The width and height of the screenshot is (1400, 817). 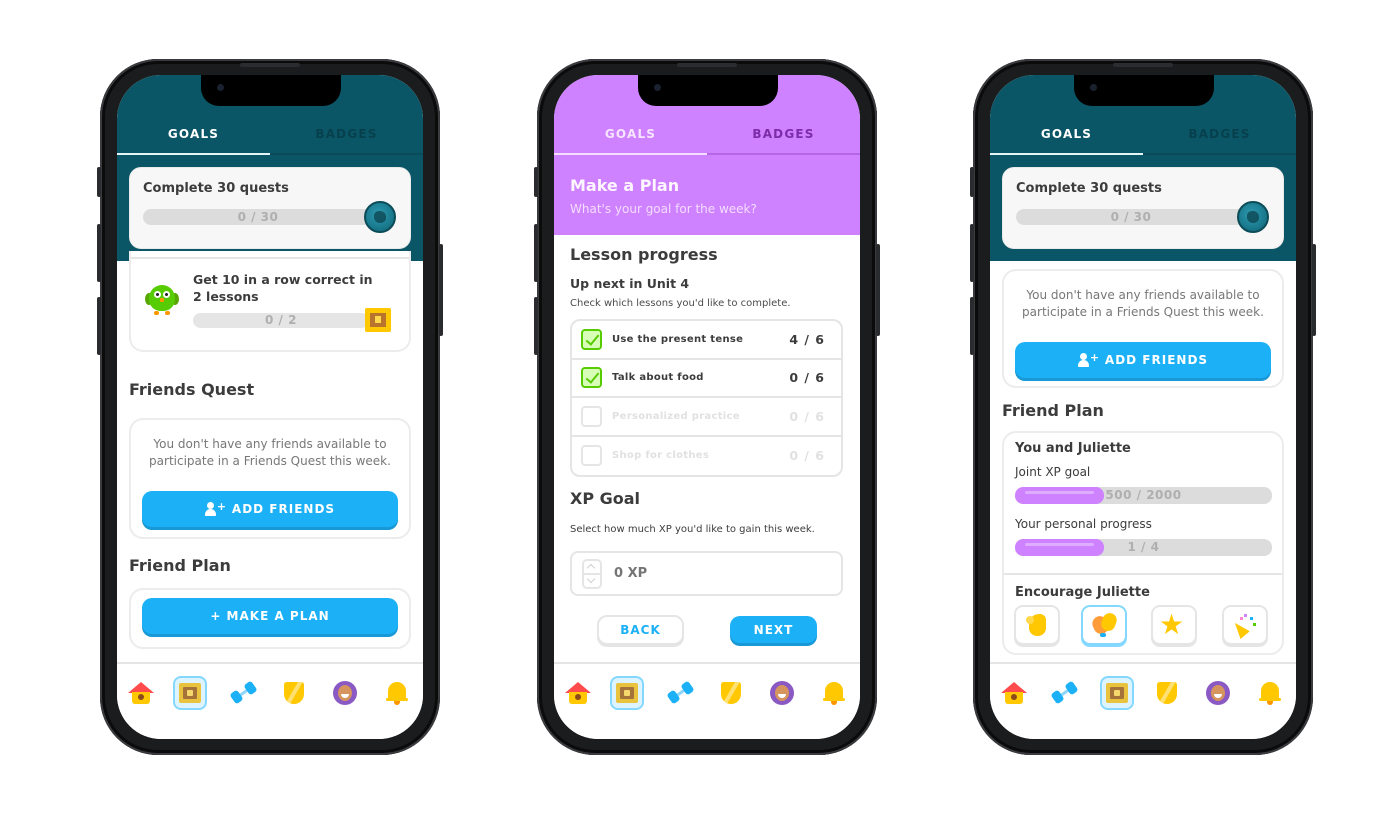 I want to click on star-icon: ★, so click(x=1172, y=624).